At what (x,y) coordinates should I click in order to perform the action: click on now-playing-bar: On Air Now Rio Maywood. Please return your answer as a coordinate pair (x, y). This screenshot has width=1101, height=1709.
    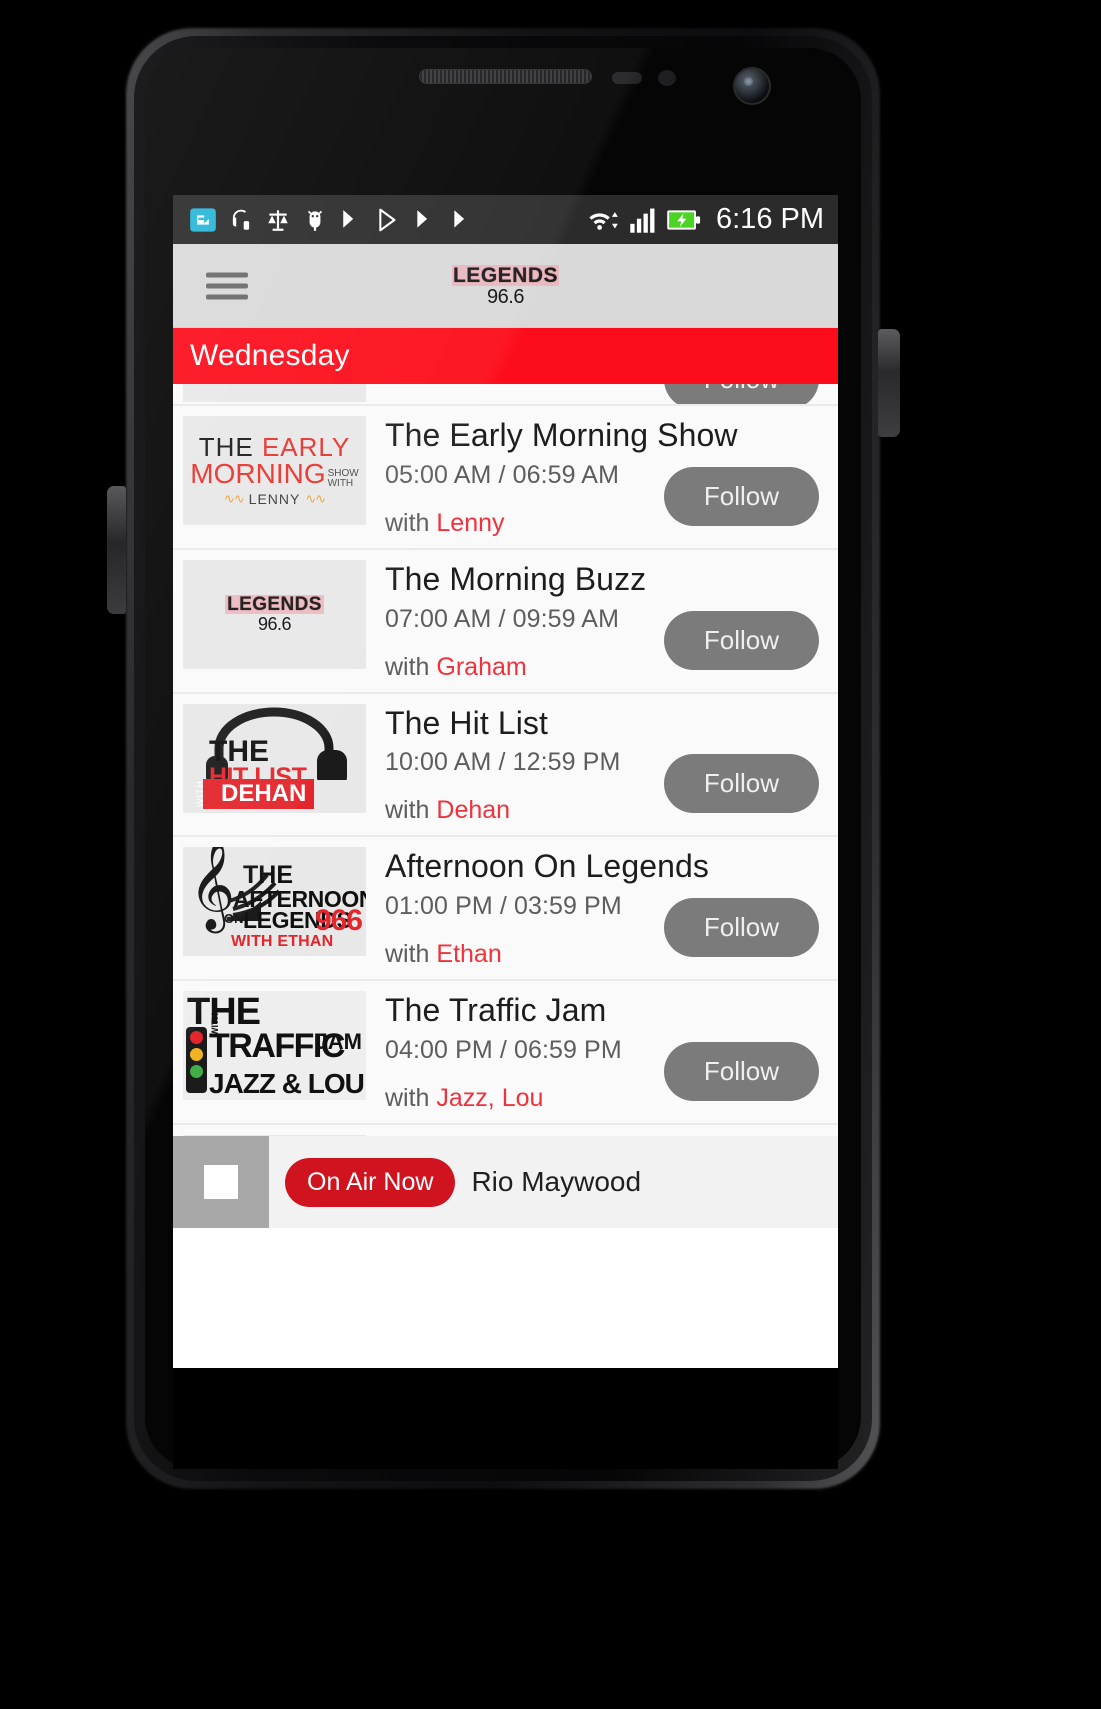
    Looking at the image, I should click on (505, 1182).